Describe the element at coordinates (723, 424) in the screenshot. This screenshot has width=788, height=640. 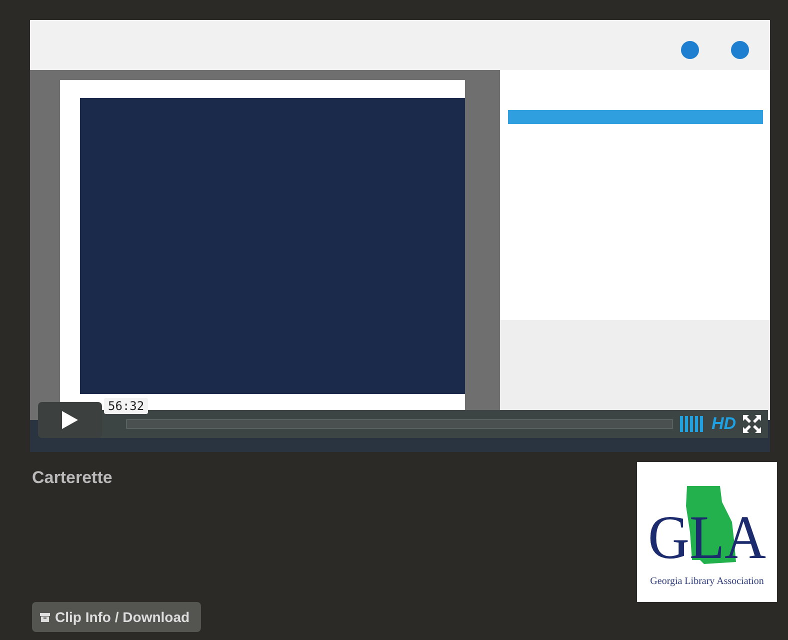
I see `hd-toggle: HD` at that location.